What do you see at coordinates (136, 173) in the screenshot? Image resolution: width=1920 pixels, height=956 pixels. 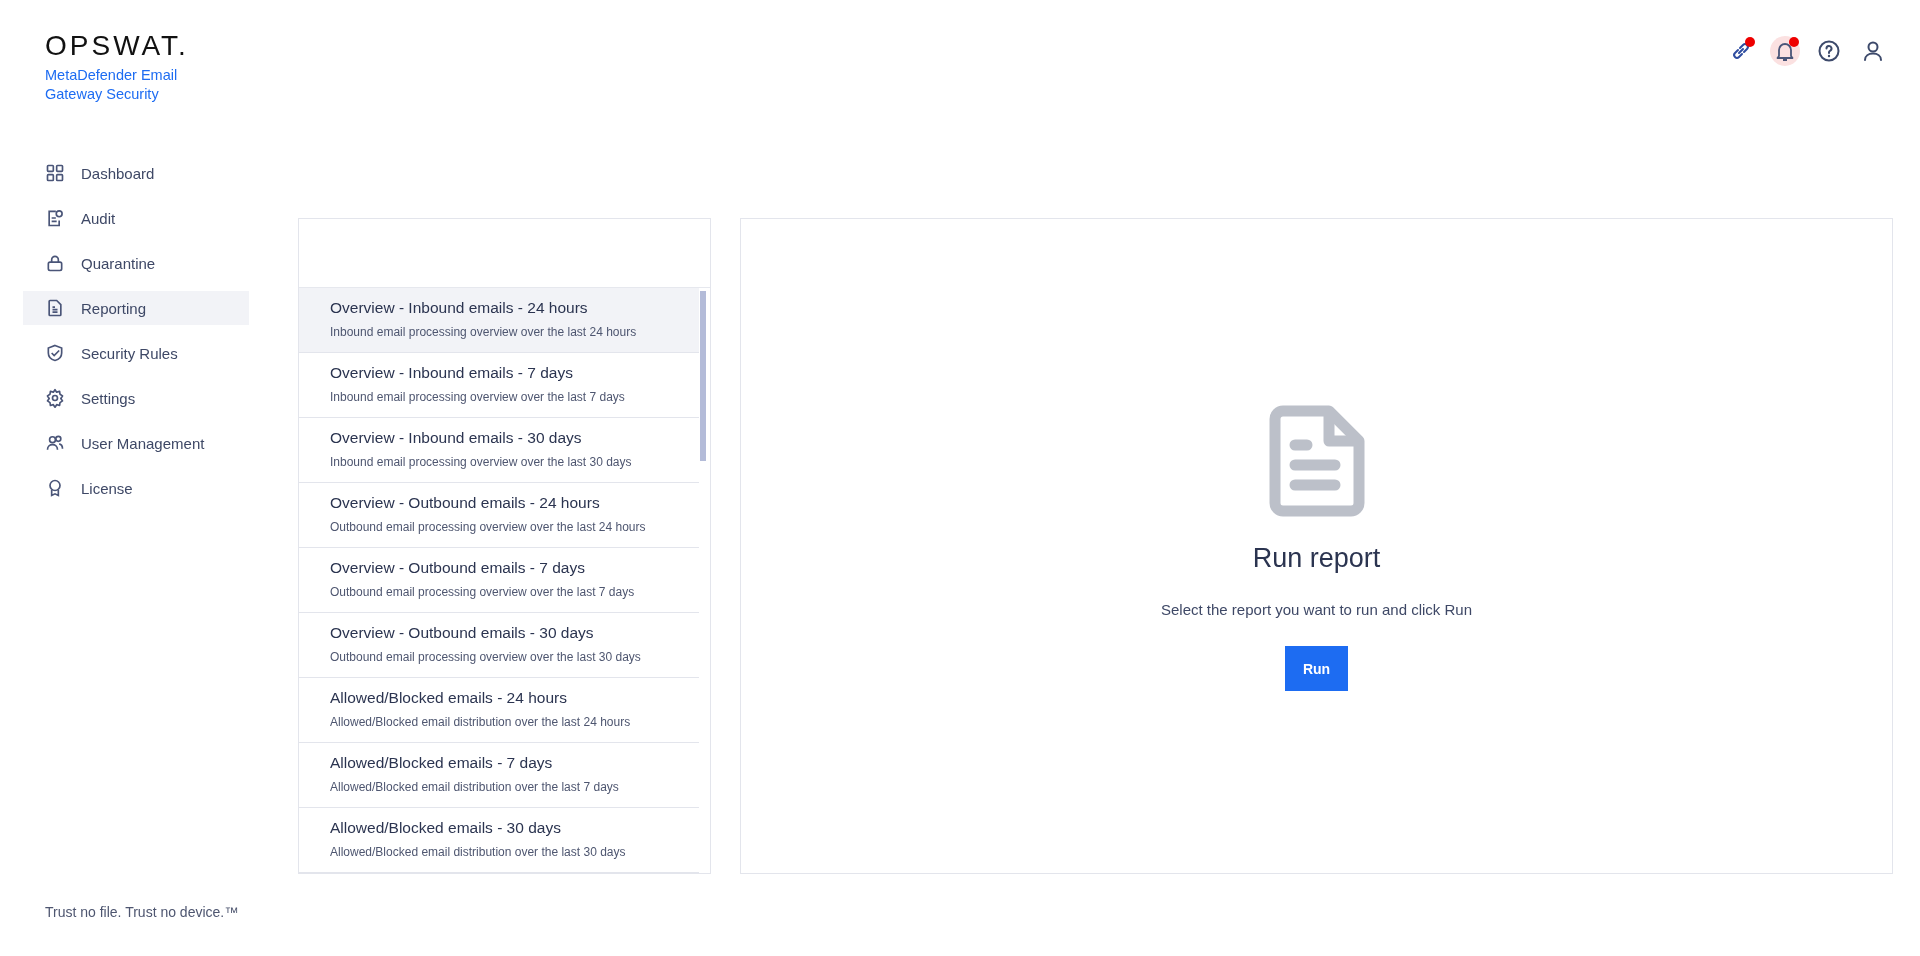 I see `sidebar-item: Dashboard` at bounding box center [136, 173].